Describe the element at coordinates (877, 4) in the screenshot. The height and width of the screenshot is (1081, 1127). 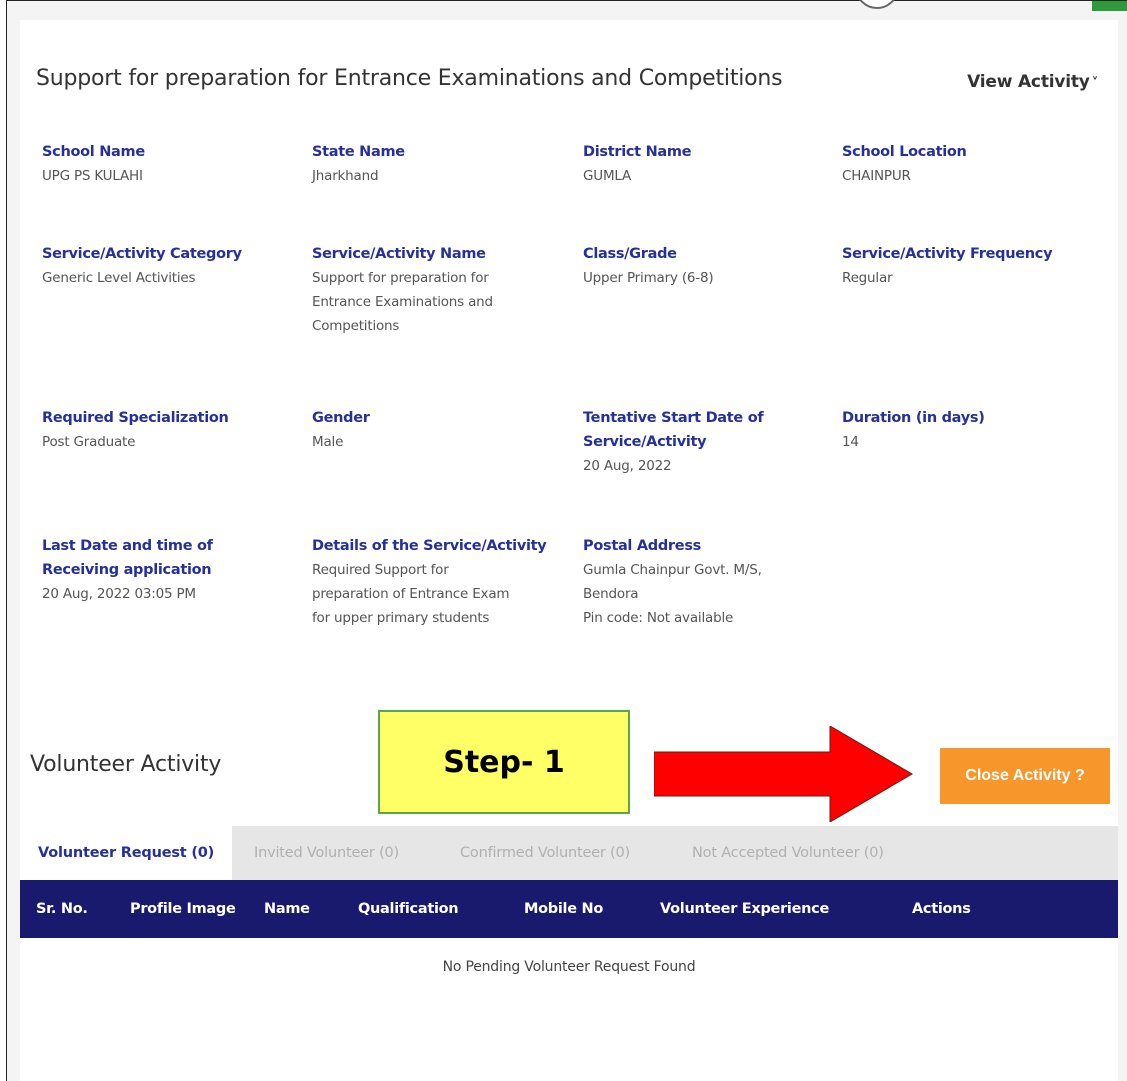
I see `top-circle-decoration` at that location.